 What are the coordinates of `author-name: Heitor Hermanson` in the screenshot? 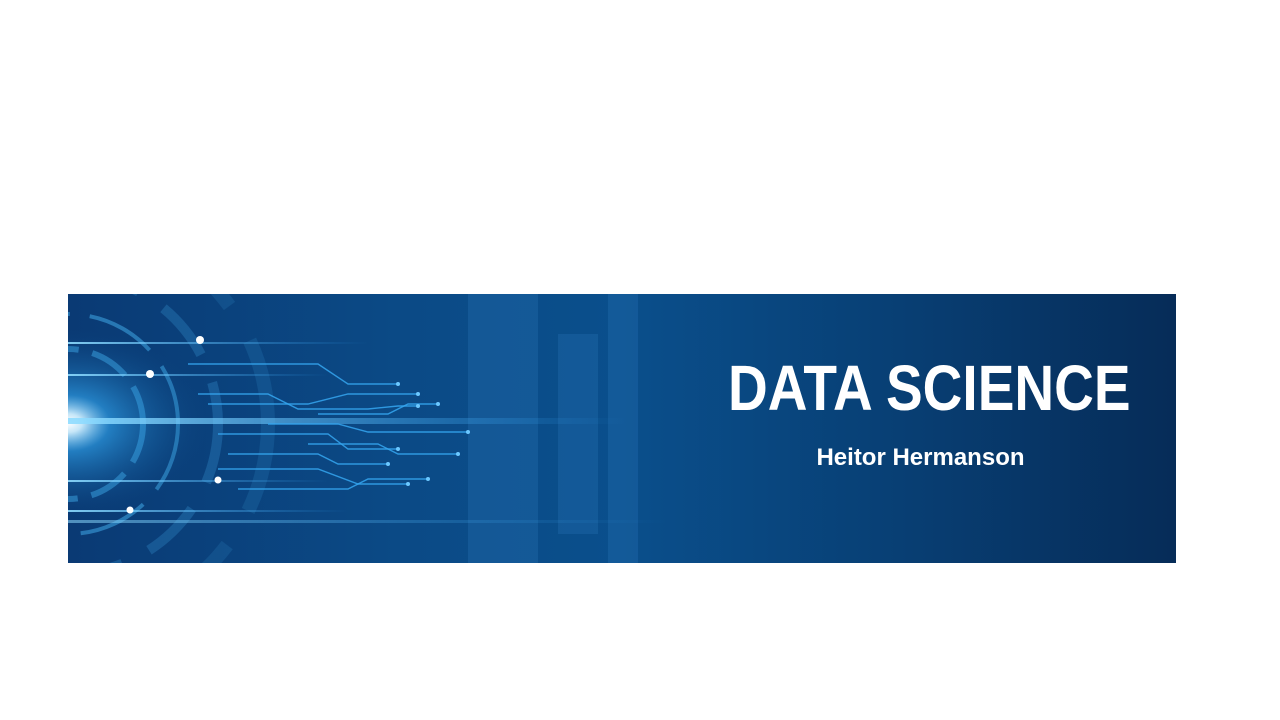 It's located at (920, 457).